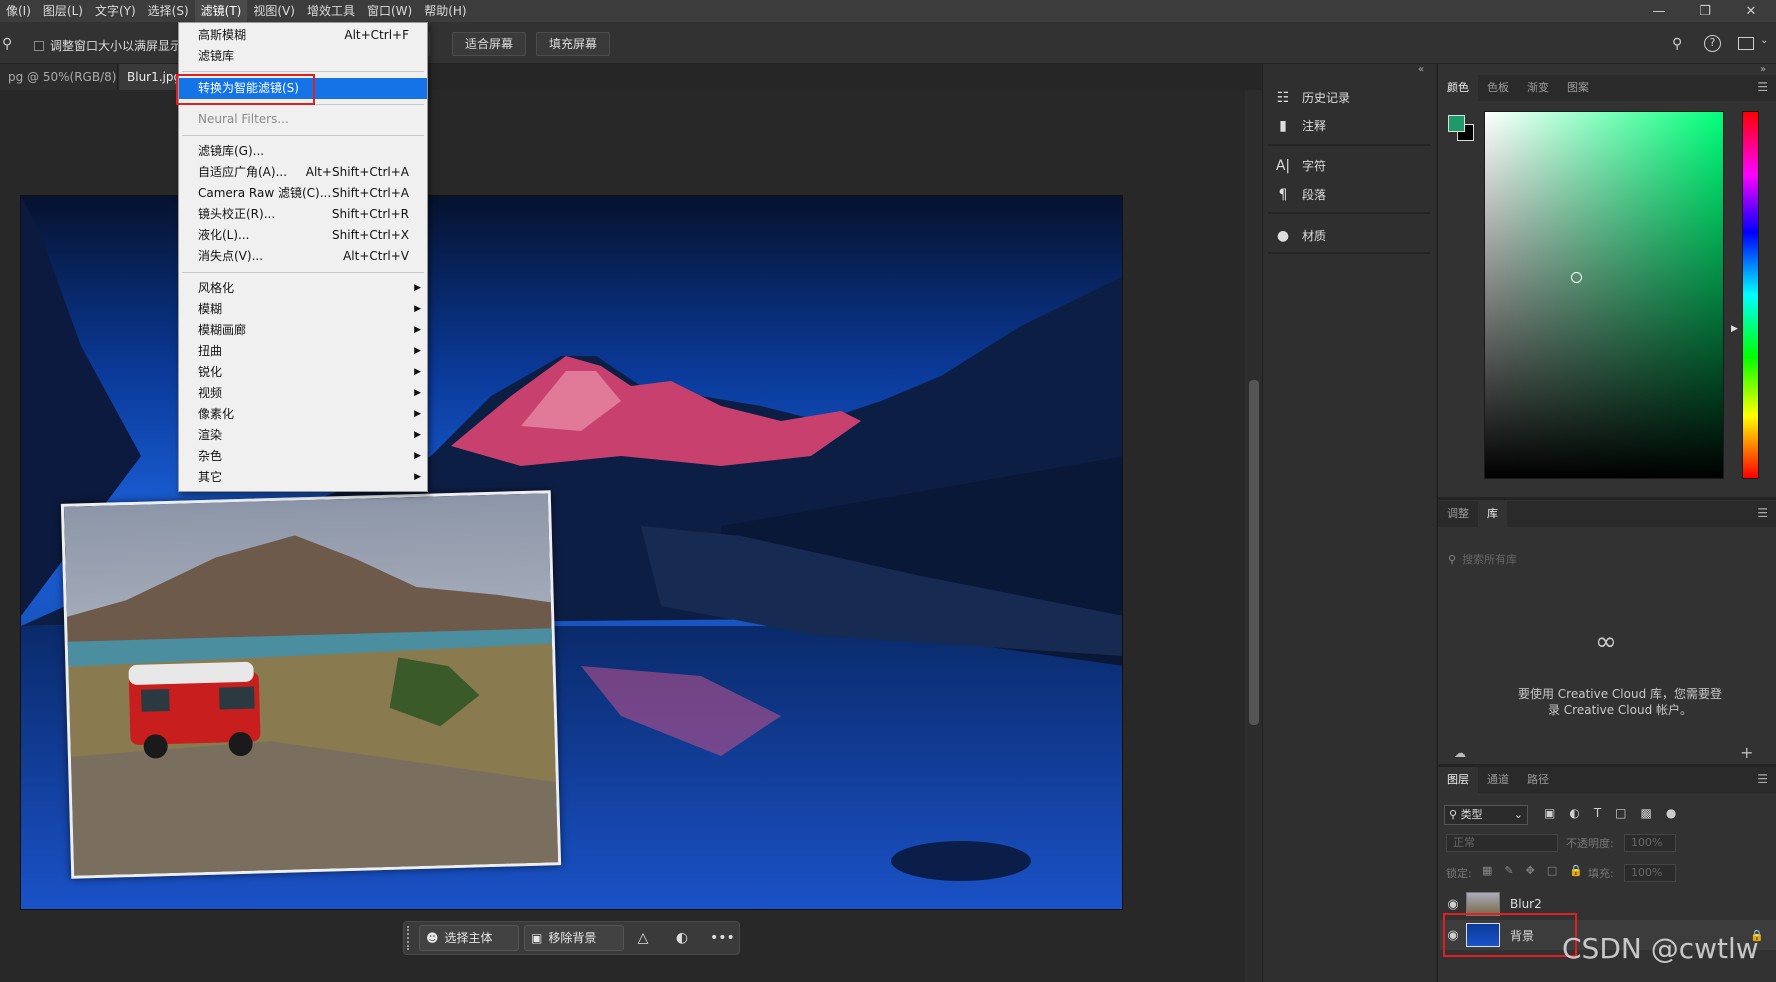 The width and height of the screenshot is (1776, 982). Describe the element at coordinates (1326, 98) in the screenshot. I see `panel-history-label: 历史记录` at that location.